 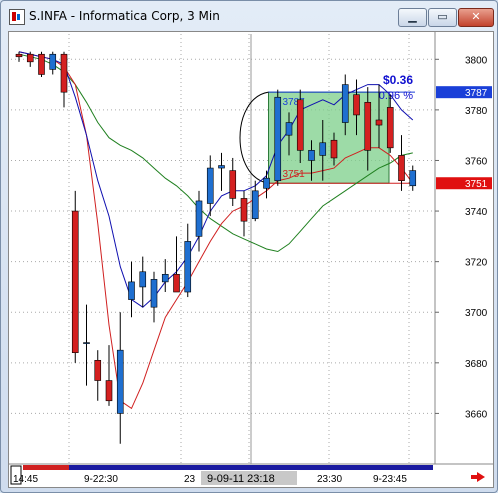 I want to click on time-scrollbar-track, so click(x=228, y=467).